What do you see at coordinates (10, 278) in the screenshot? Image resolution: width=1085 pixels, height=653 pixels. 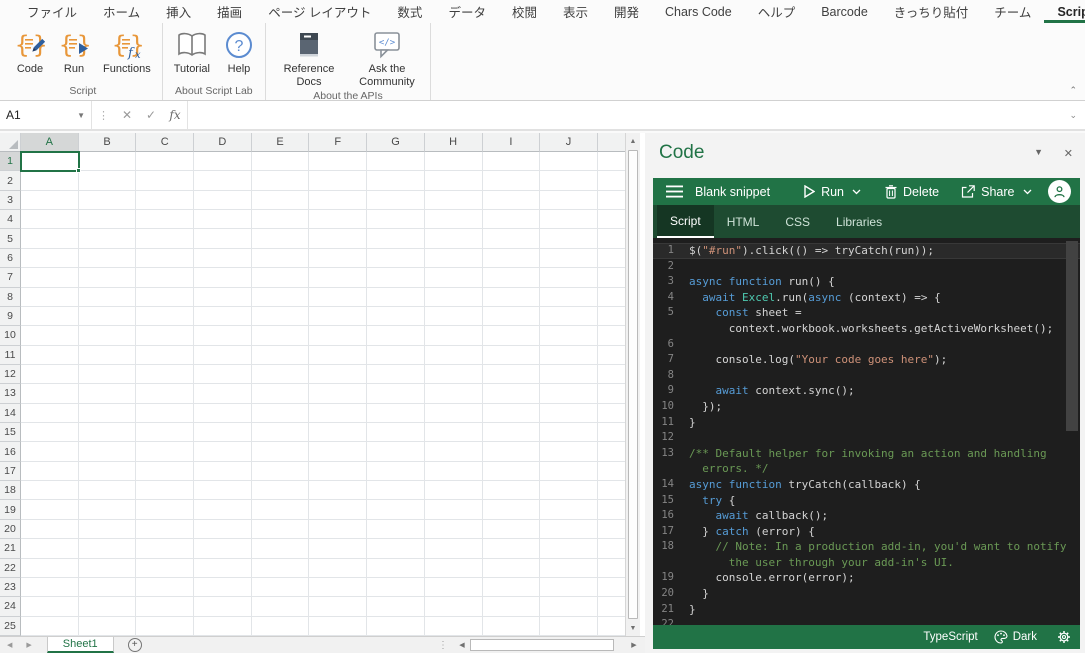 I see `row-header-7: 7` at bounding box center [10, 278].